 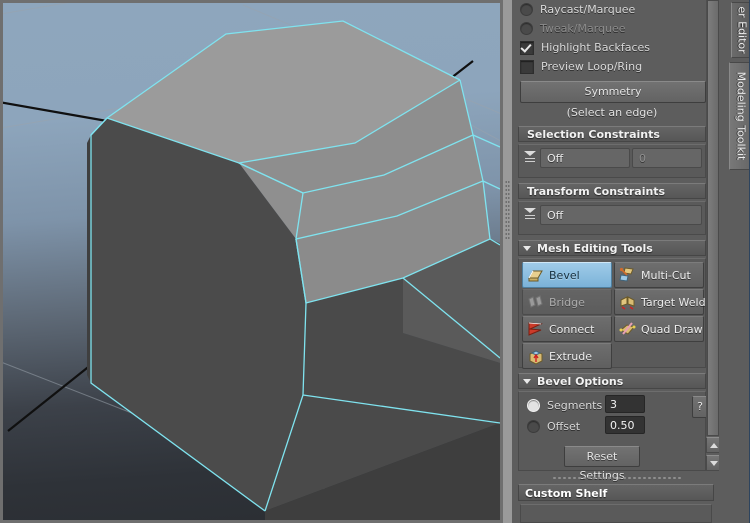 I want to click on tool-label-connect: Connect, so click(x=572, y=329).